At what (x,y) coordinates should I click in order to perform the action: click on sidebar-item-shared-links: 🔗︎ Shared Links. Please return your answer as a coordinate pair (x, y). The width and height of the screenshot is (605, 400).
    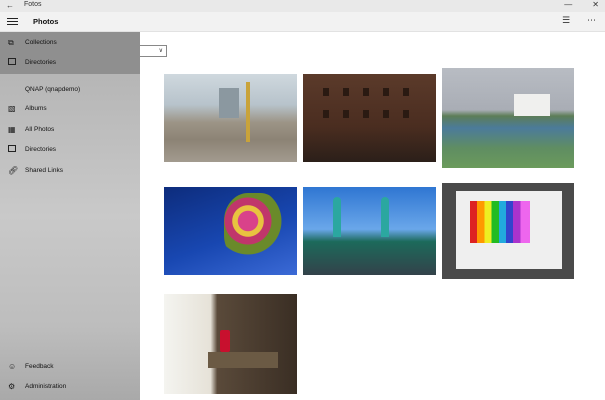
    Looking at the image, I should click on (70, 171).